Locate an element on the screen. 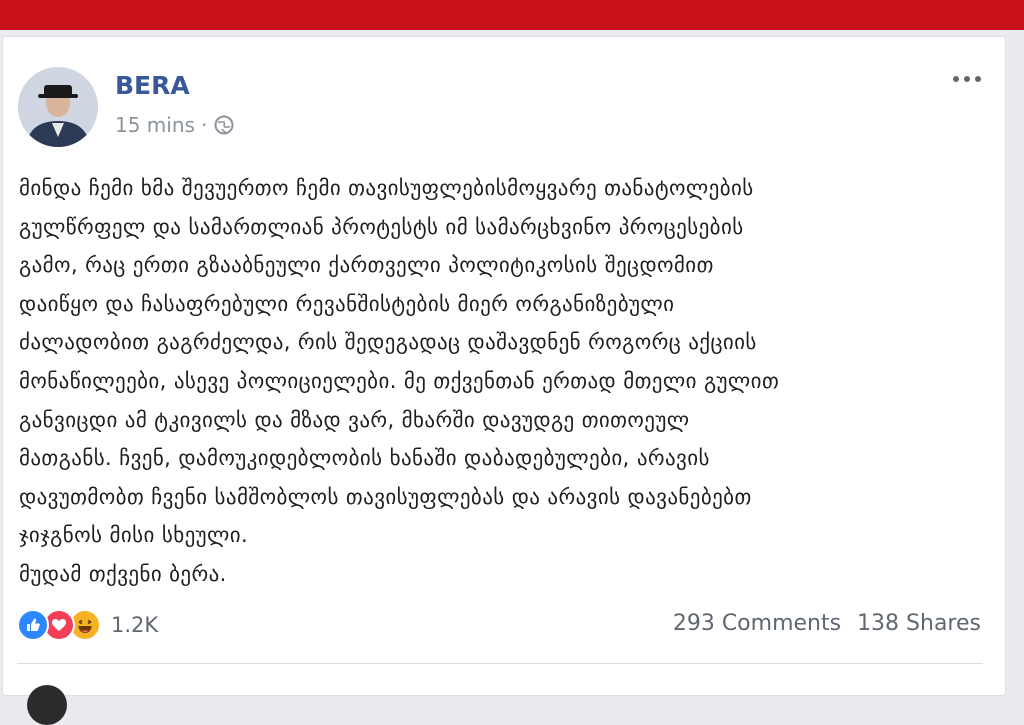 The image size is (1024, 725). post-text-line: მუდამ თქვენი ბერა. is located at coordinates (123, 573).